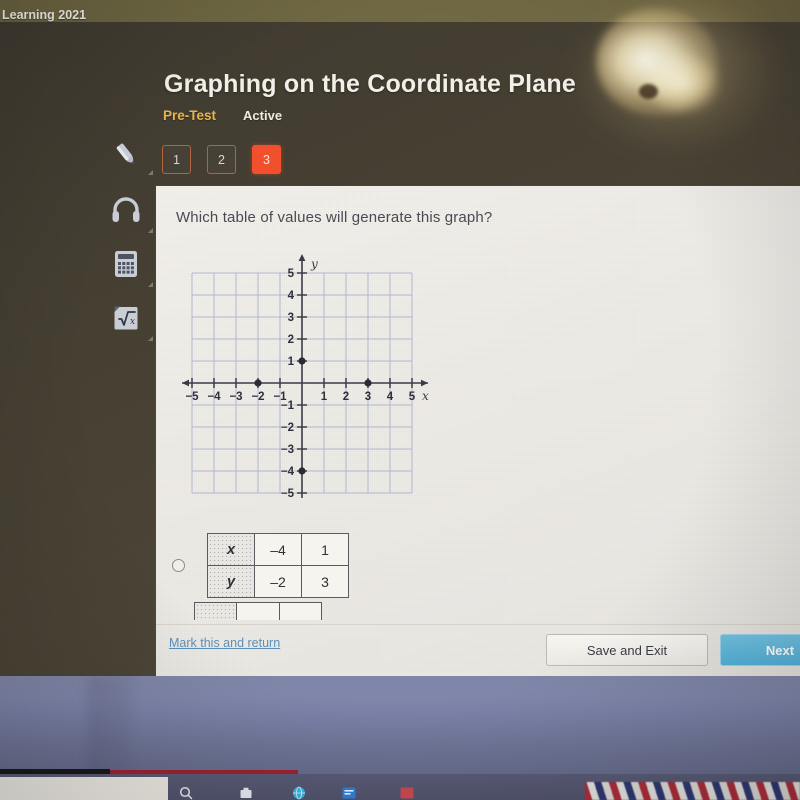 Image resolution: width=800 pixels, height=800 pixels. I want to click on light-glare-speck, so click(648, 91).